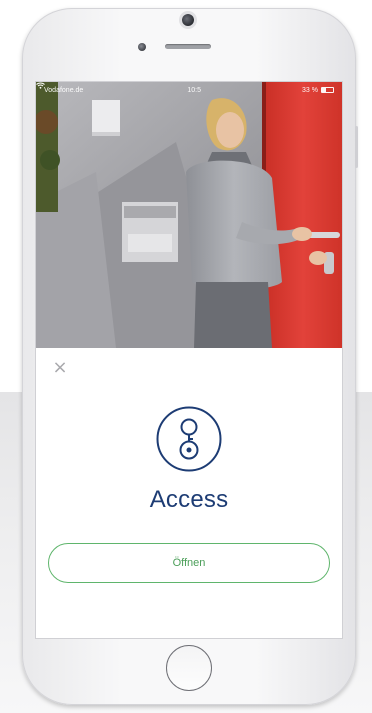 The image size is (372, 713). I want to click on earpiece-speaker, so click(188, 46).